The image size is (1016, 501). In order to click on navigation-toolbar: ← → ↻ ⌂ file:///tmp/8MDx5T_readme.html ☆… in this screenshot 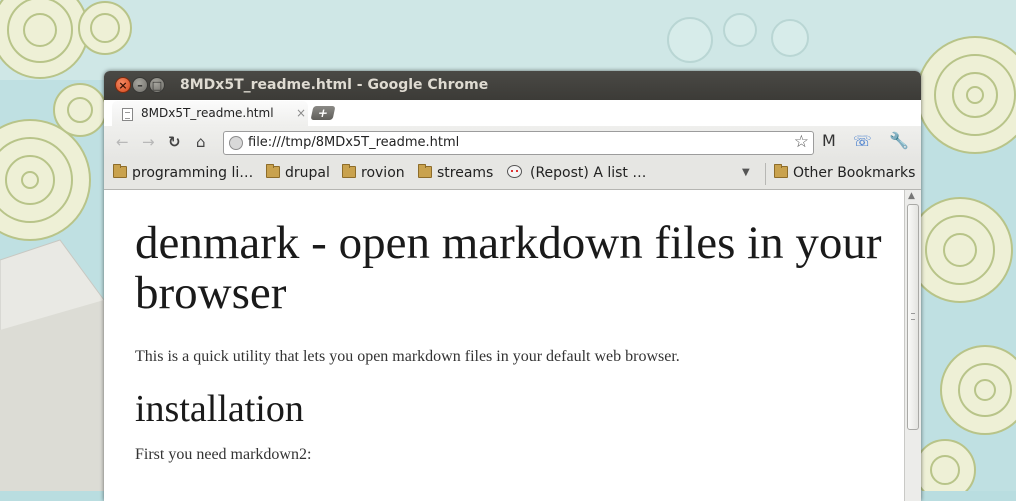, I will do `click(512, 142)`.